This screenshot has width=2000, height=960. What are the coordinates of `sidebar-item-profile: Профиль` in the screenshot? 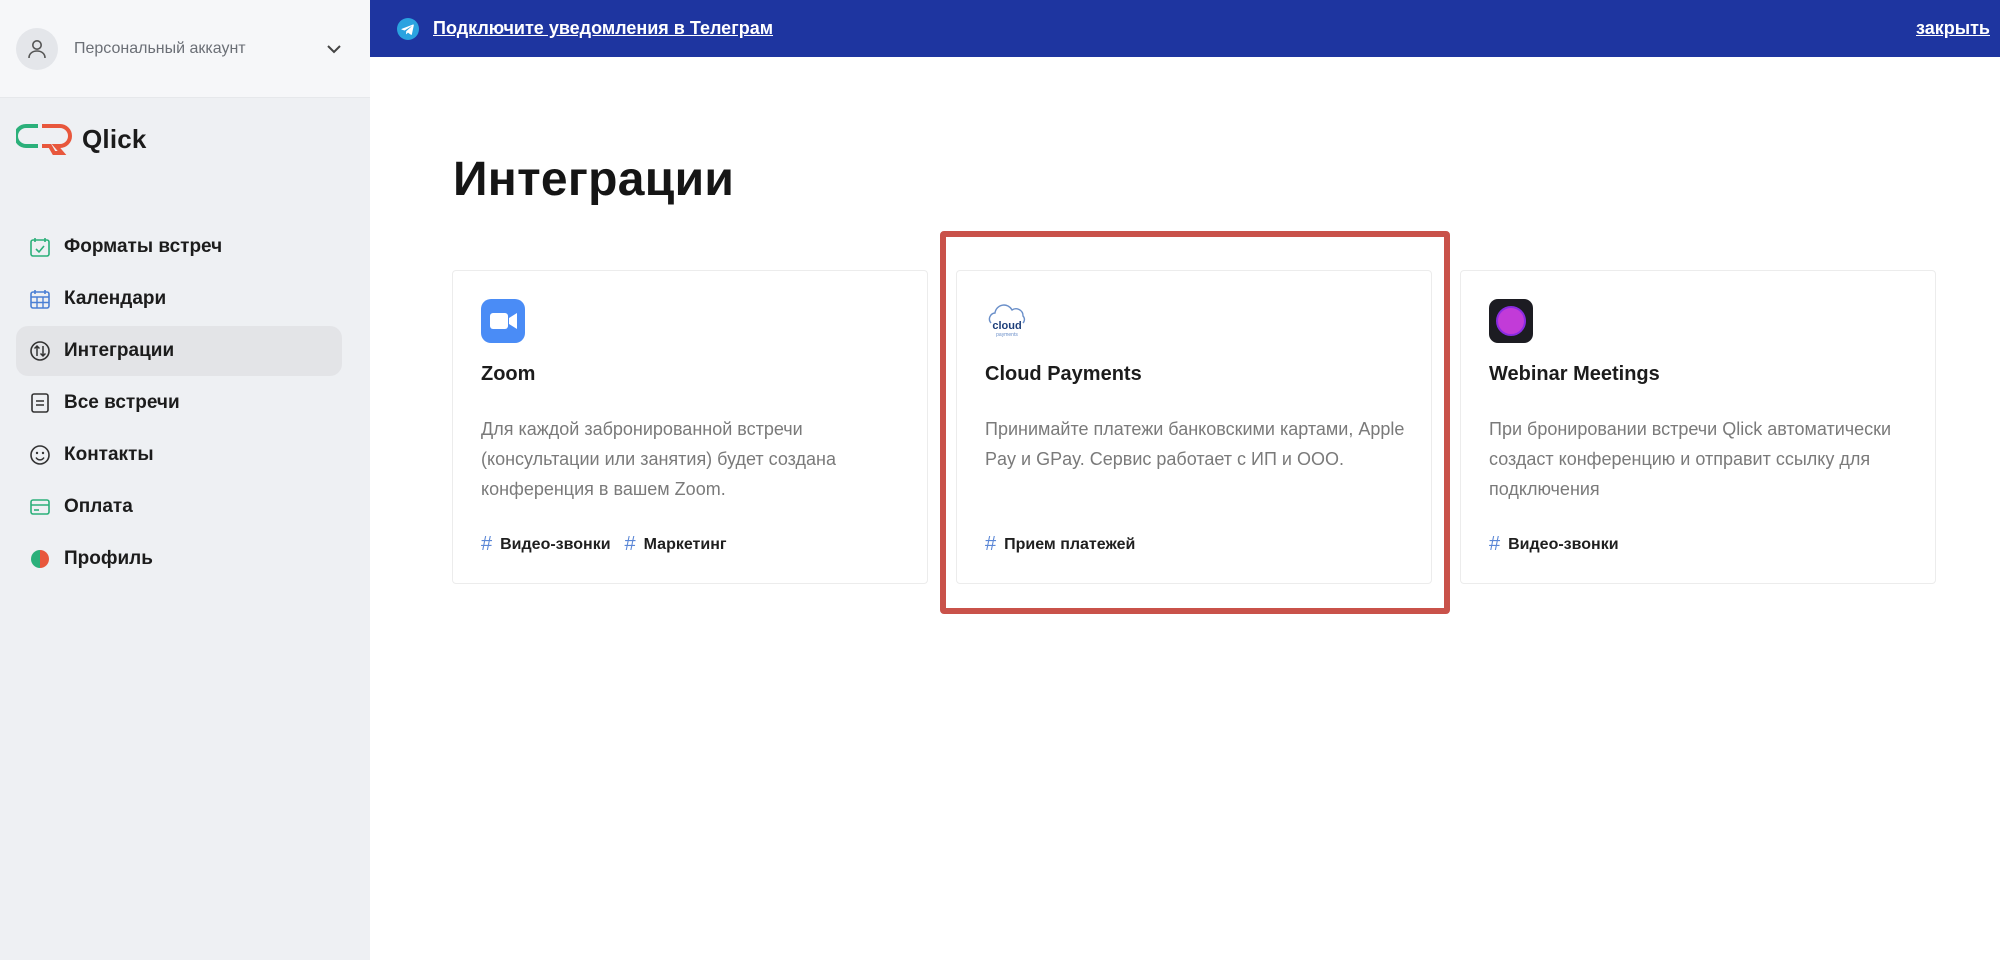 It's located at (179, 559).